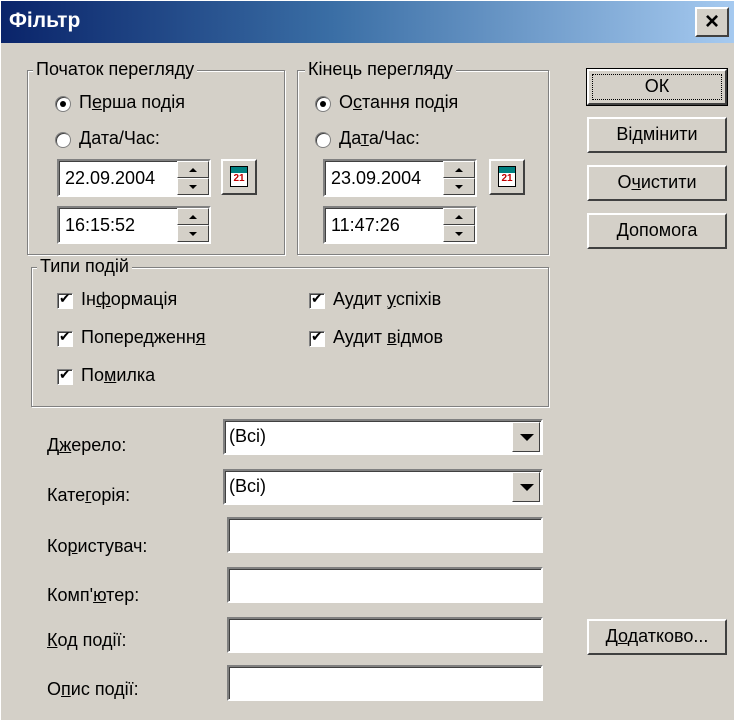  Describe the element at coordinates (657, 87) in the screenshot. I see `ok-button: ОК` at that location.